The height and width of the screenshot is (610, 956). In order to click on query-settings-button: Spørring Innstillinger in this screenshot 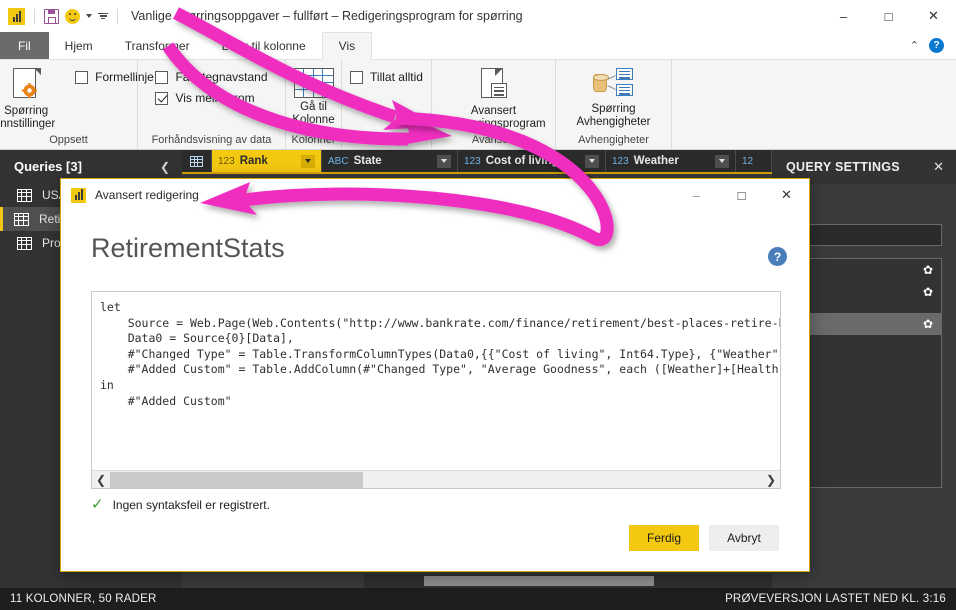, I will do `click(34, 98)`.